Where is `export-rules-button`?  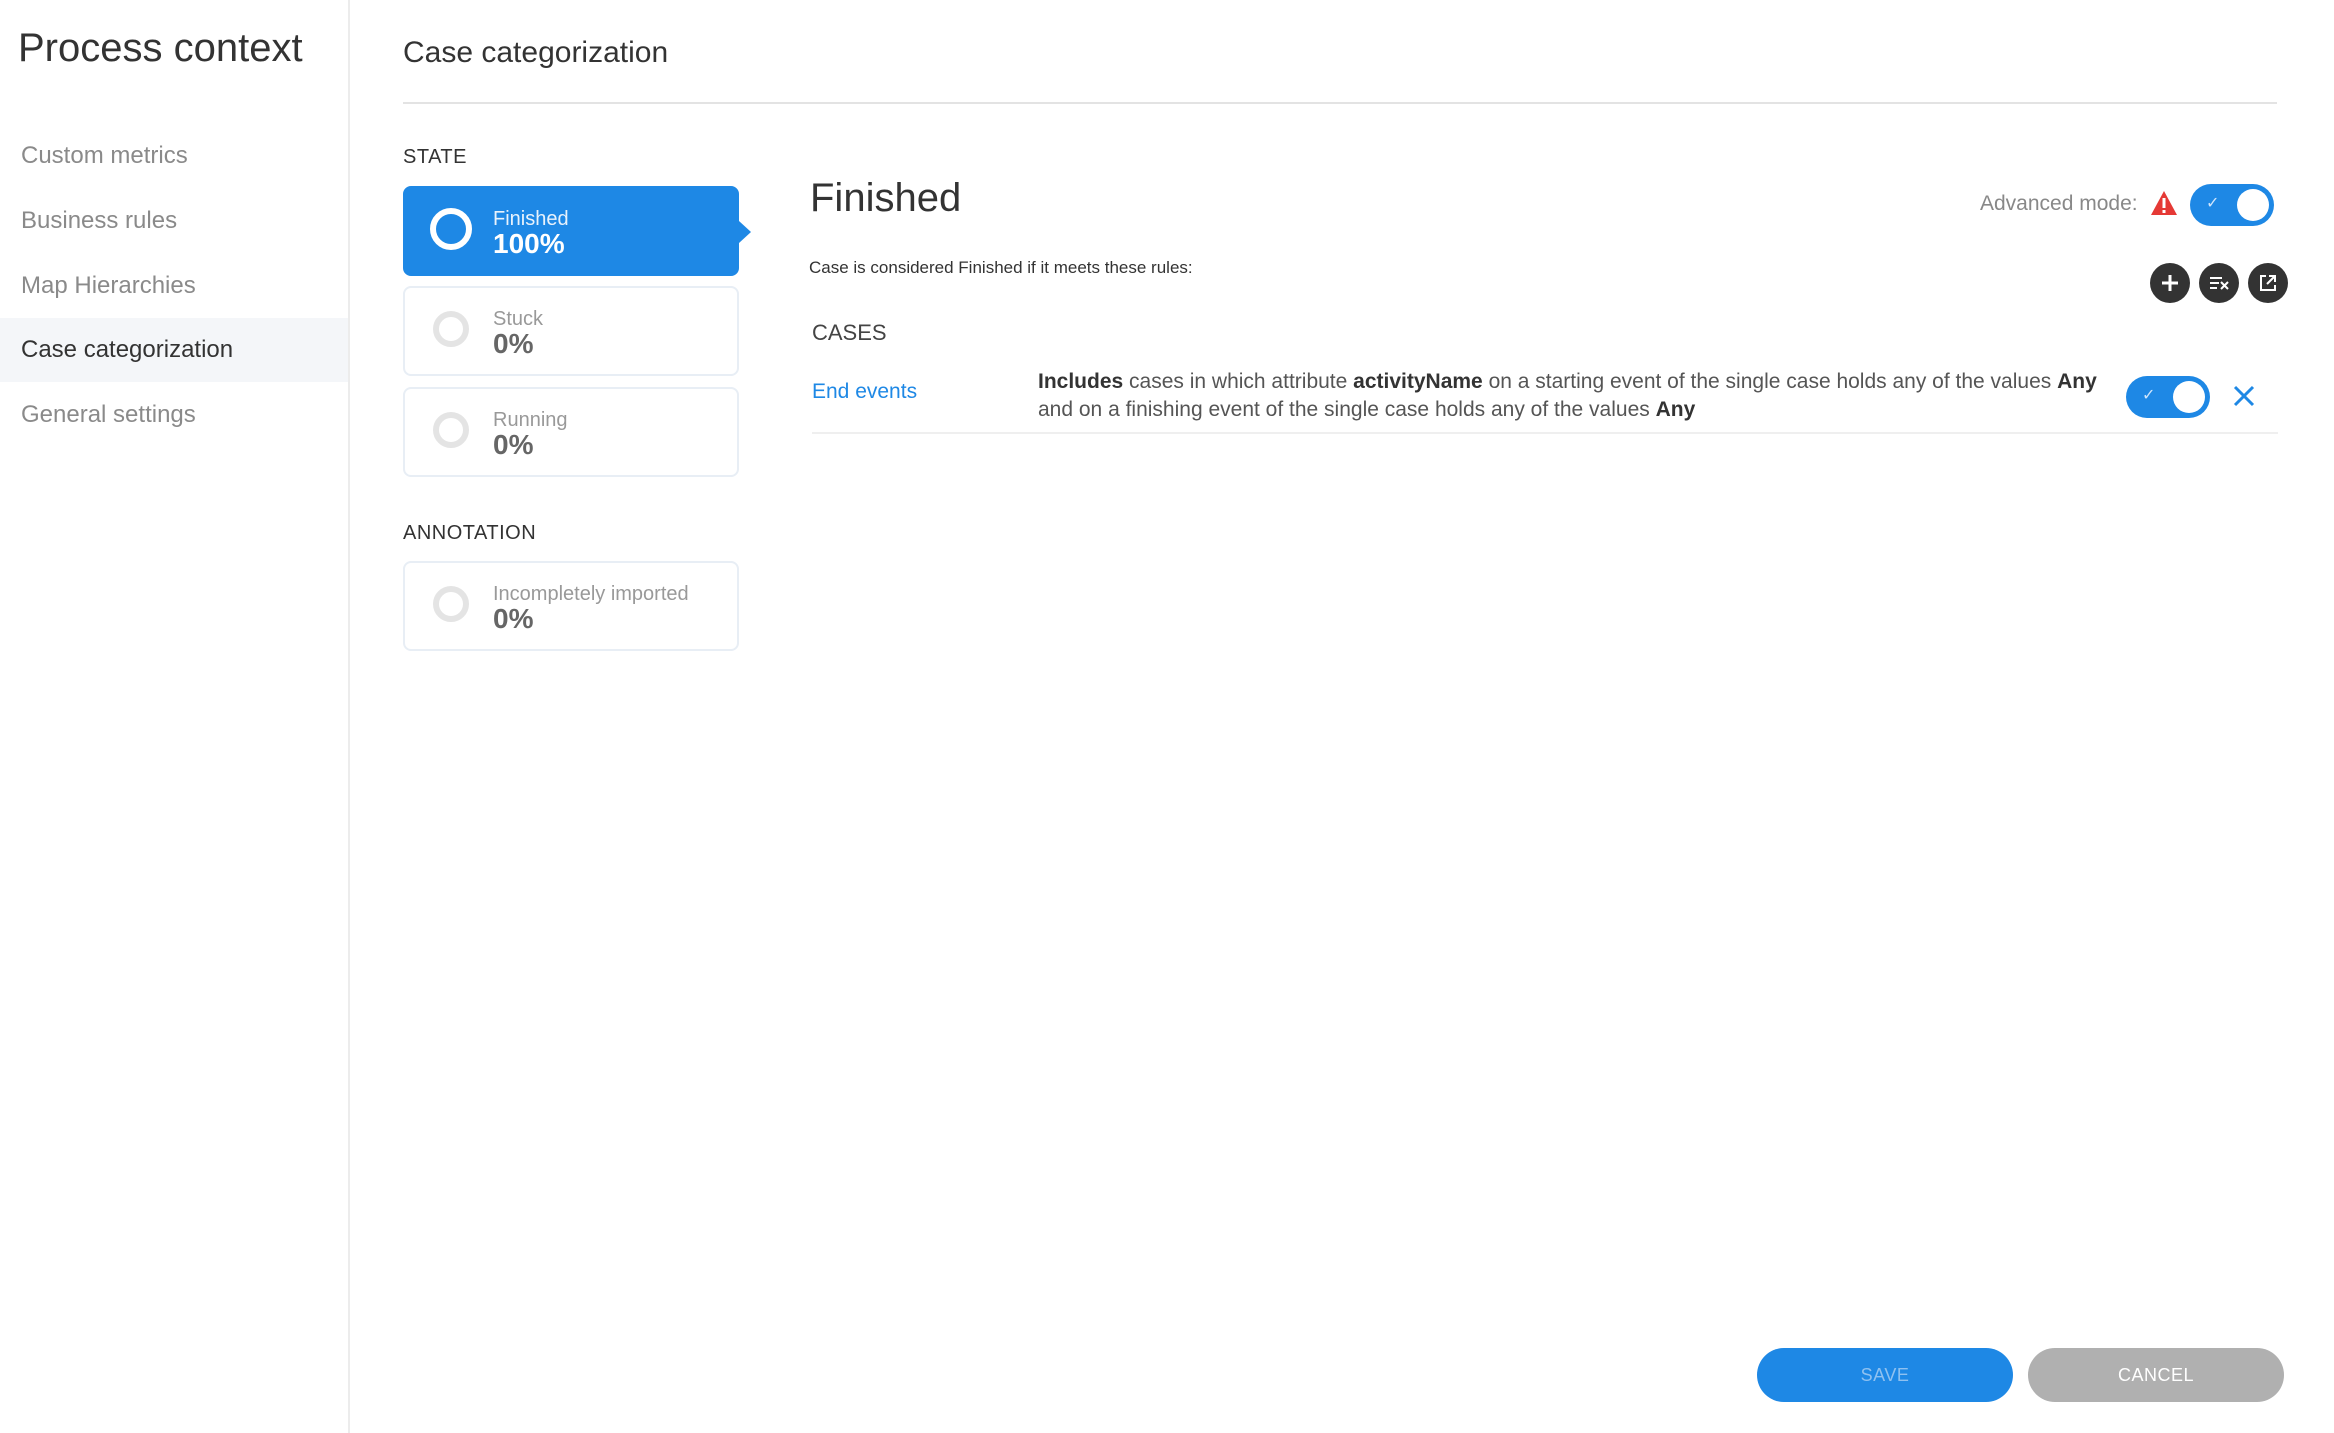 export-rules-button is located at coordinates (2268, 283).